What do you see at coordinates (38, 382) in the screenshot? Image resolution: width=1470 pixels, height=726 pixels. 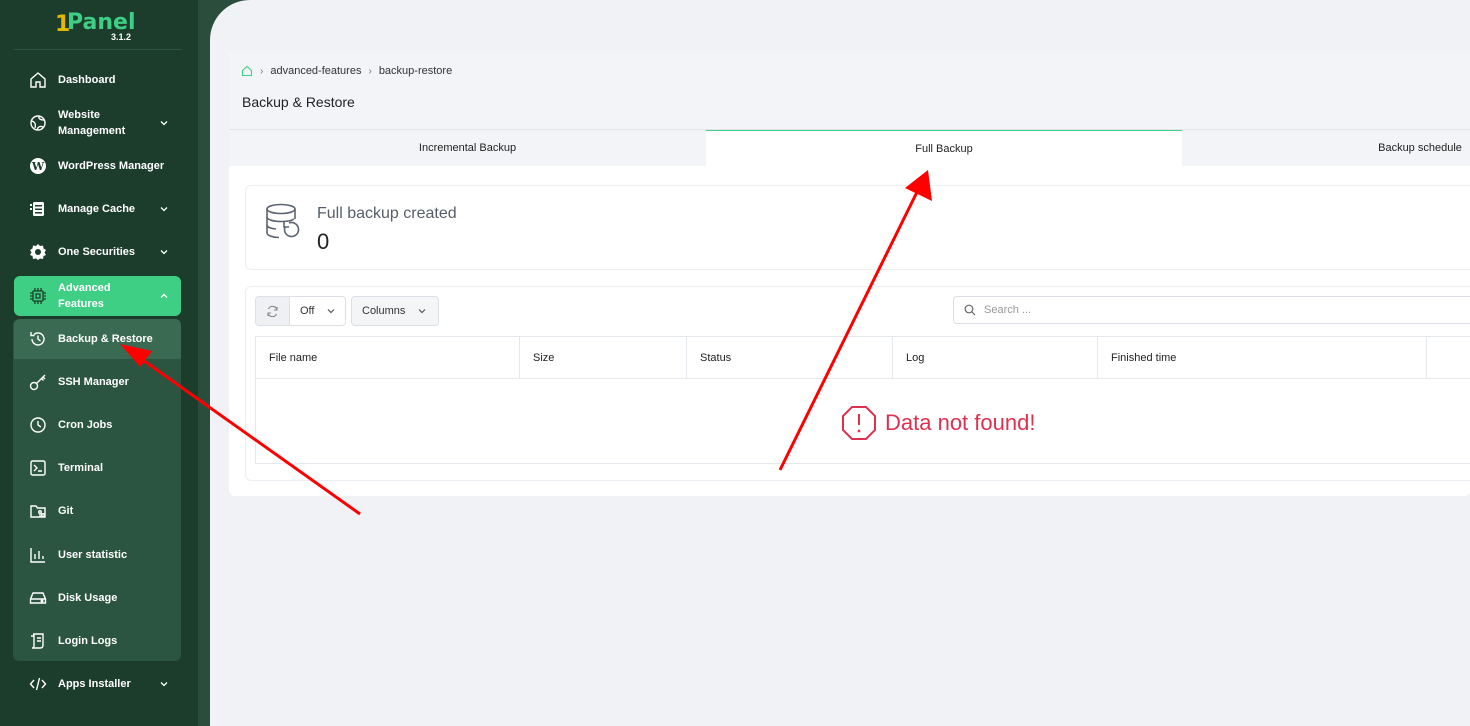 I see `key-icon` at bounding box center [38, 382].